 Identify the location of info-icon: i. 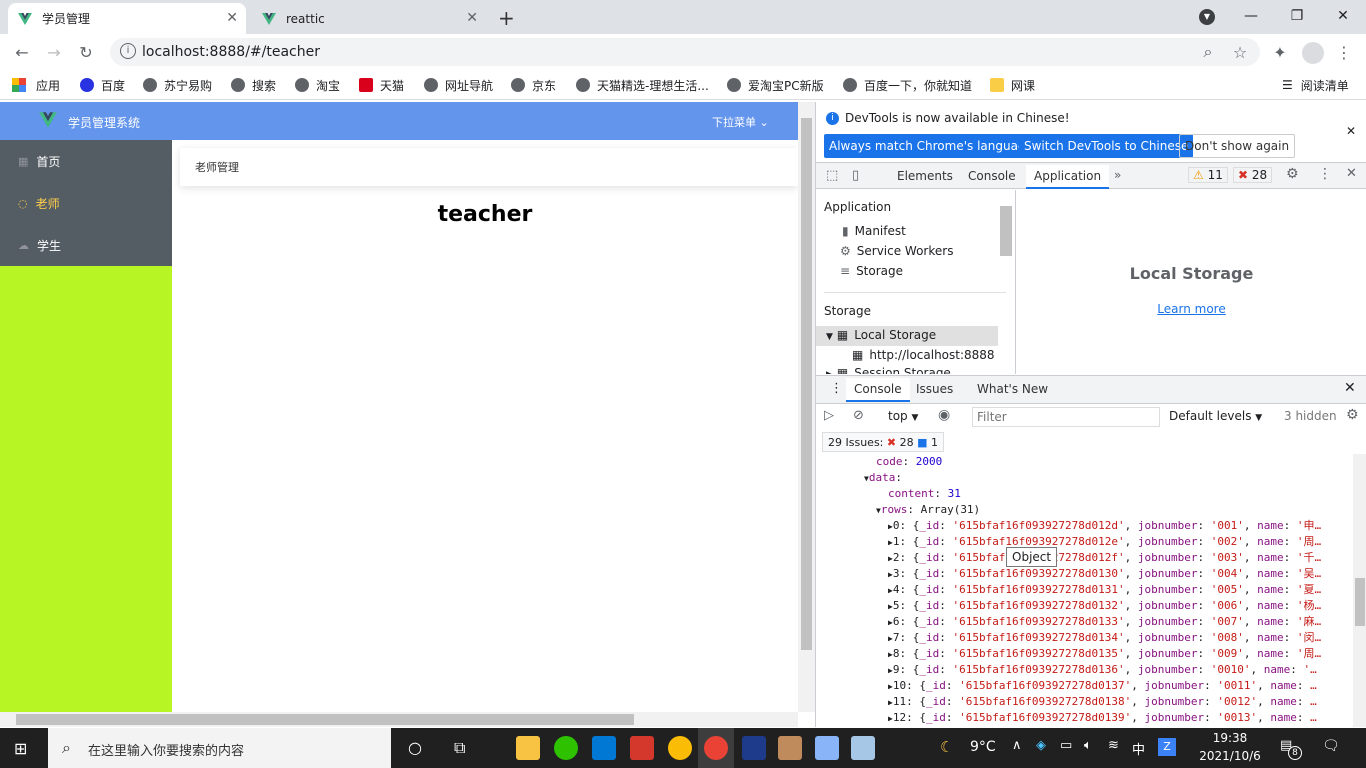
(128, 51).